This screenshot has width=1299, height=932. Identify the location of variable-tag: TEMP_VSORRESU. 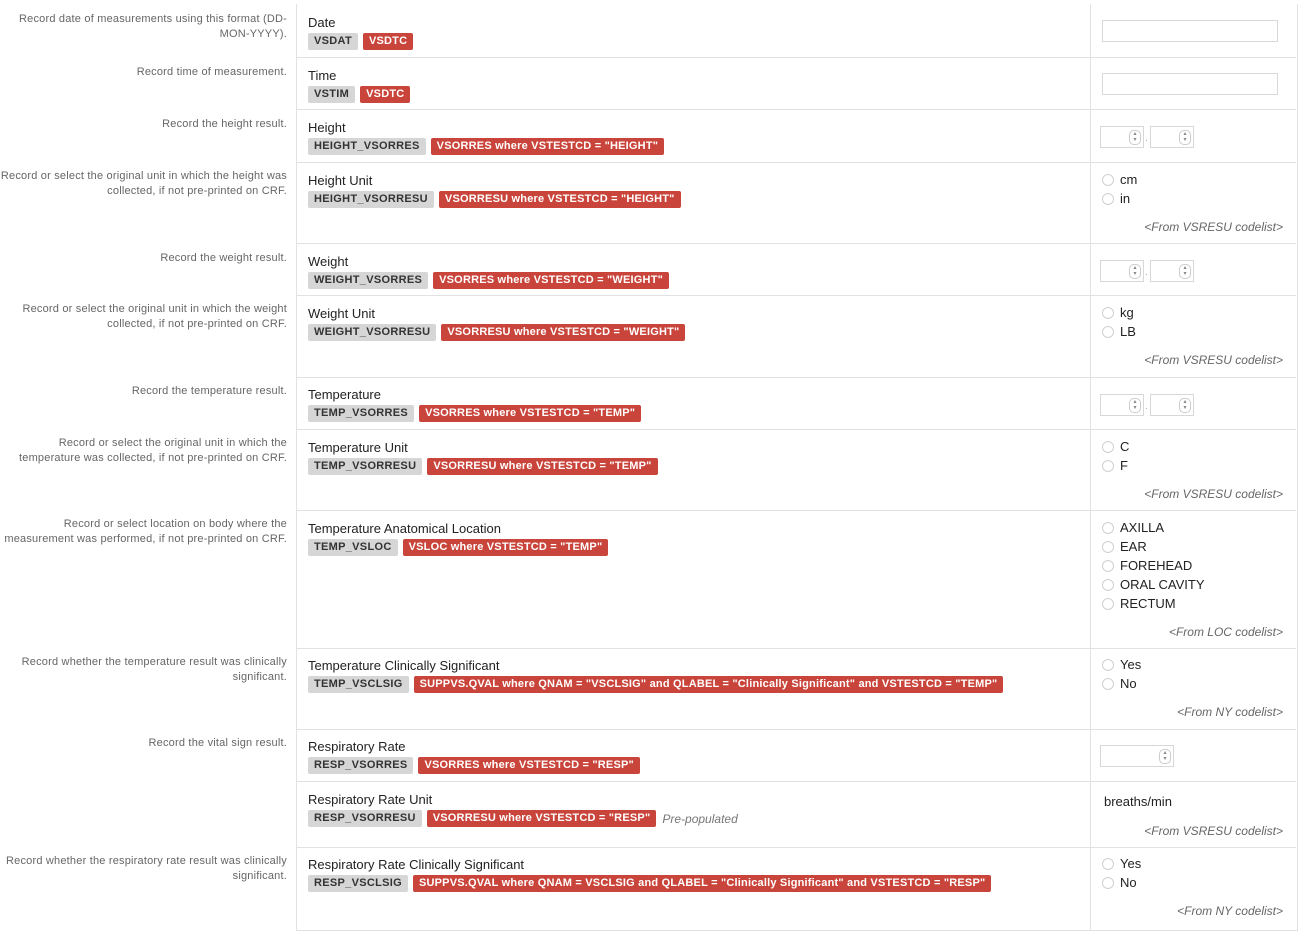
(365, 466).